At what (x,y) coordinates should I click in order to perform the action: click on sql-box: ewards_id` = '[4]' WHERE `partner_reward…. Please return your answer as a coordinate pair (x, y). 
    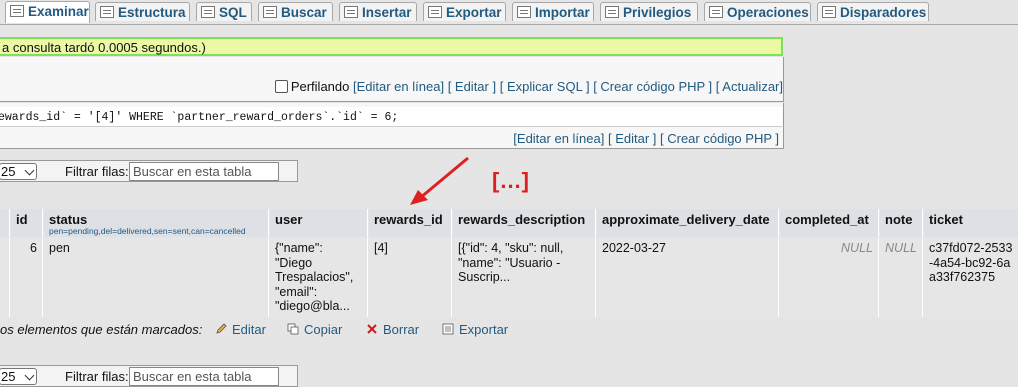
    Looking at the image, I should click on (392, 126).